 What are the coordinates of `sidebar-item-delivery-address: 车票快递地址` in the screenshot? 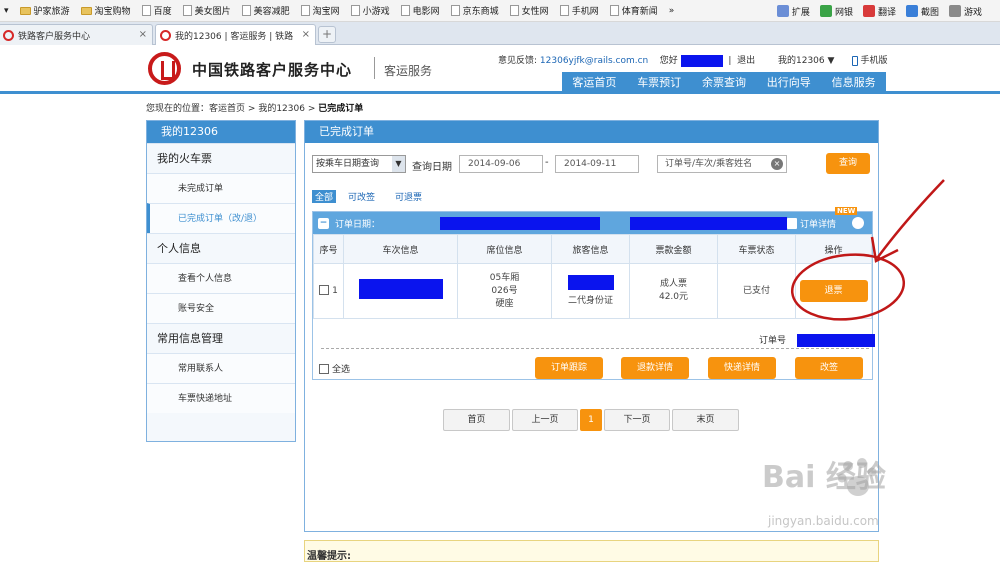 It's located at (221, 398).